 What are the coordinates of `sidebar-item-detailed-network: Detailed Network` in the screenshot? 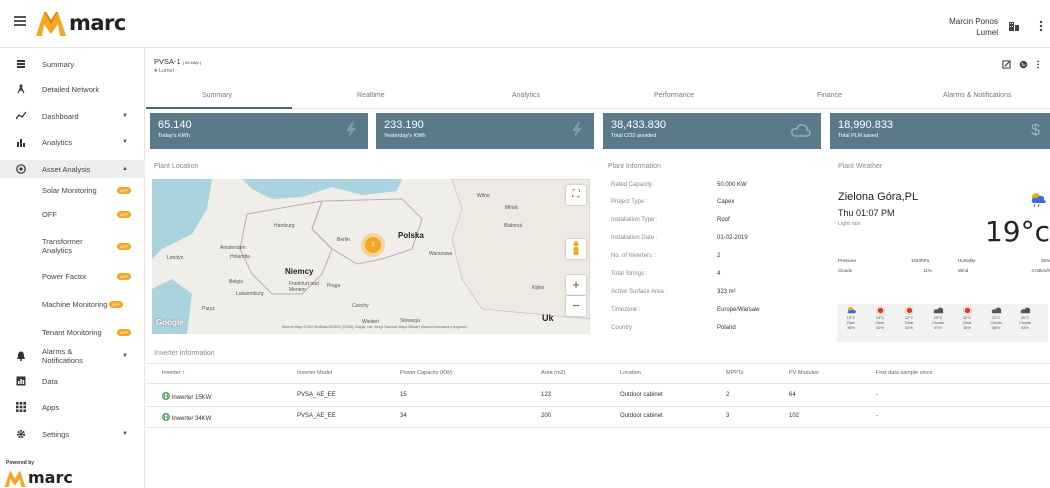 It's located at (72, 89).